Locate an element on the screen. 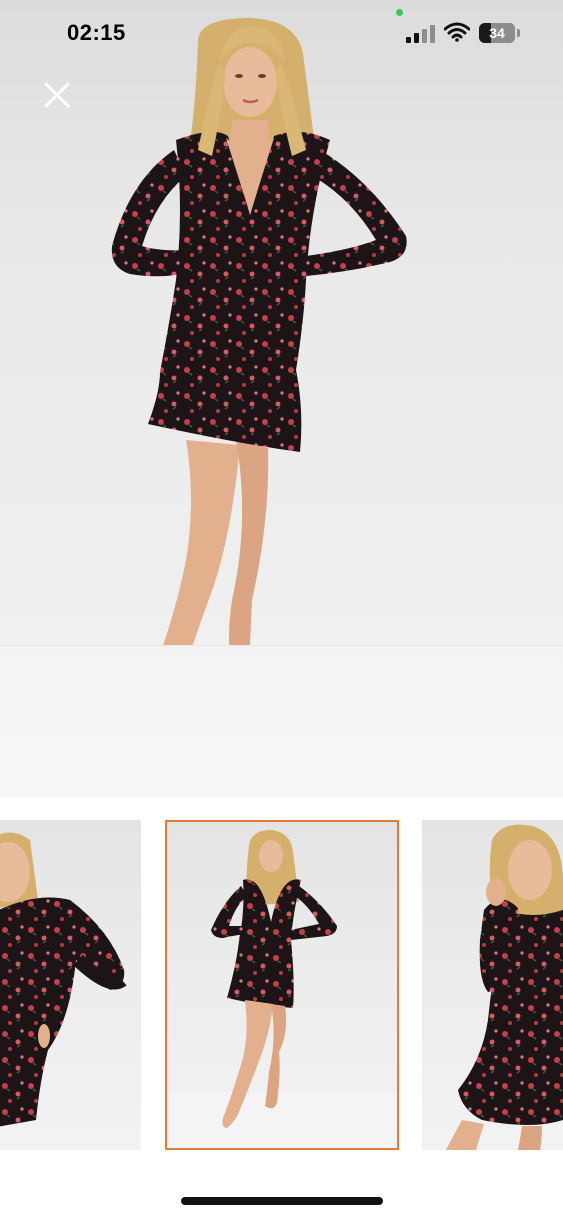  close-icon is located at coordinates (57, 95).